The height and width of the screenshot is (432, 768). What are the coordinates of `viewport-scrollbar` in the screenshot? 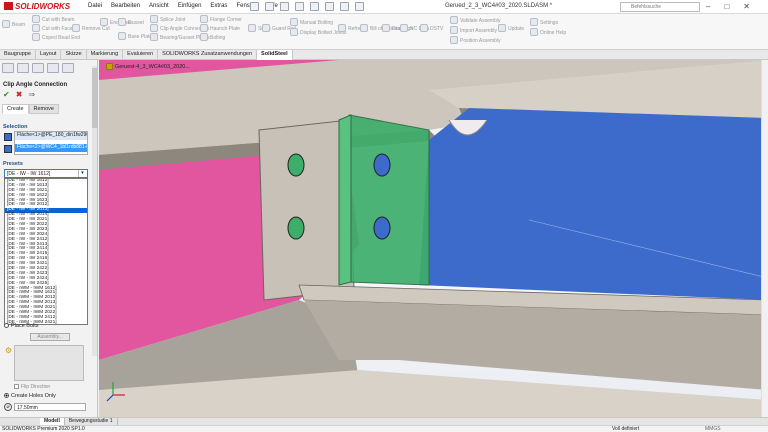 It's located at (764, 238).